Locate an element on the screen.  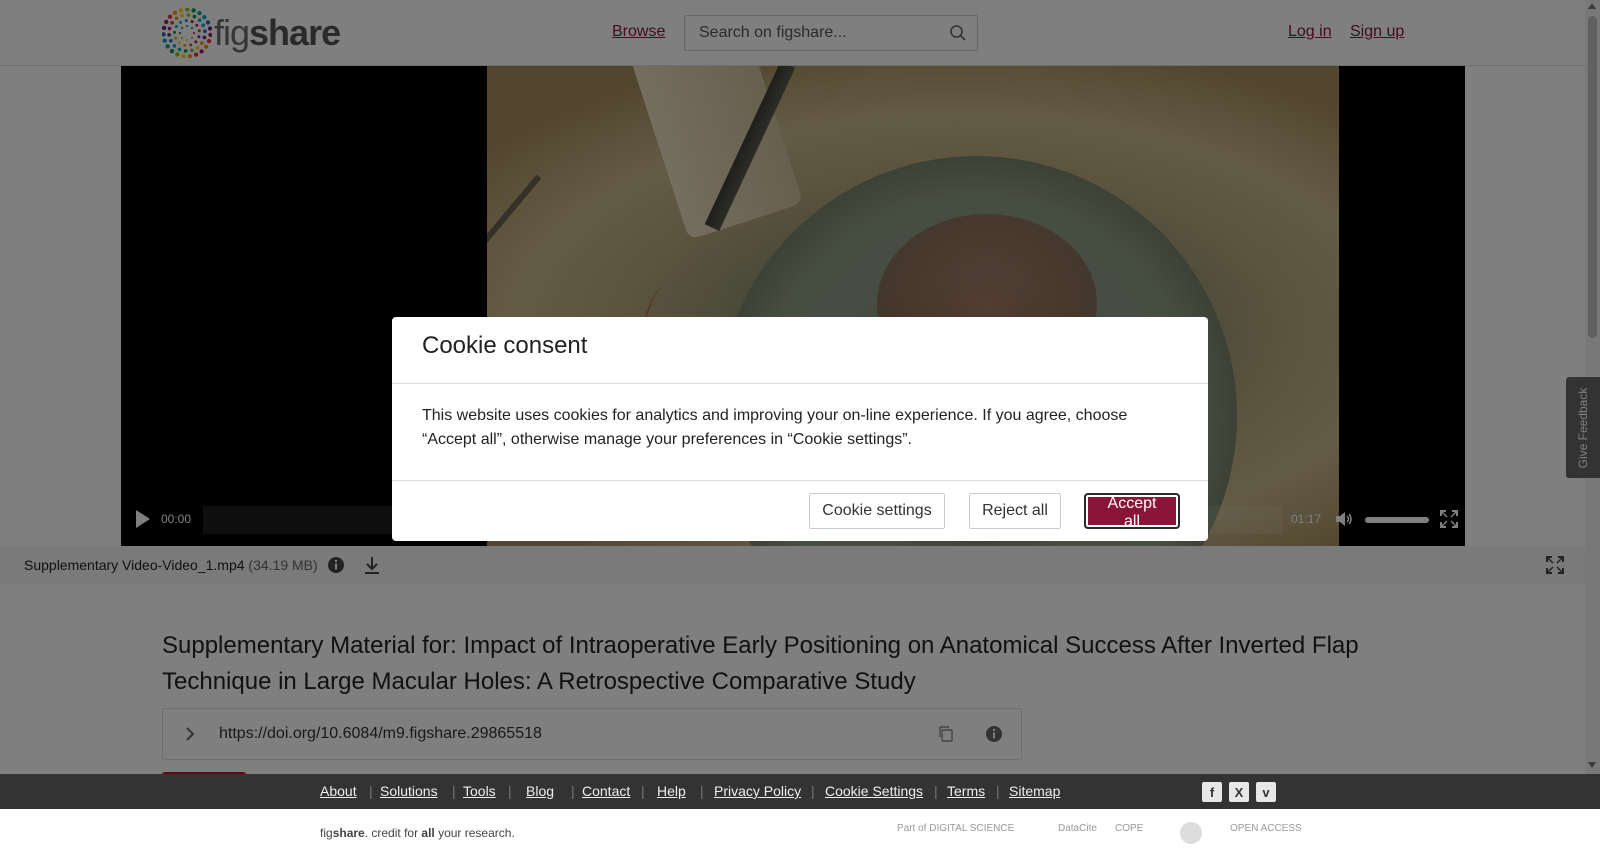
cope-logo: COPE is located at coordinates (1129, 828).